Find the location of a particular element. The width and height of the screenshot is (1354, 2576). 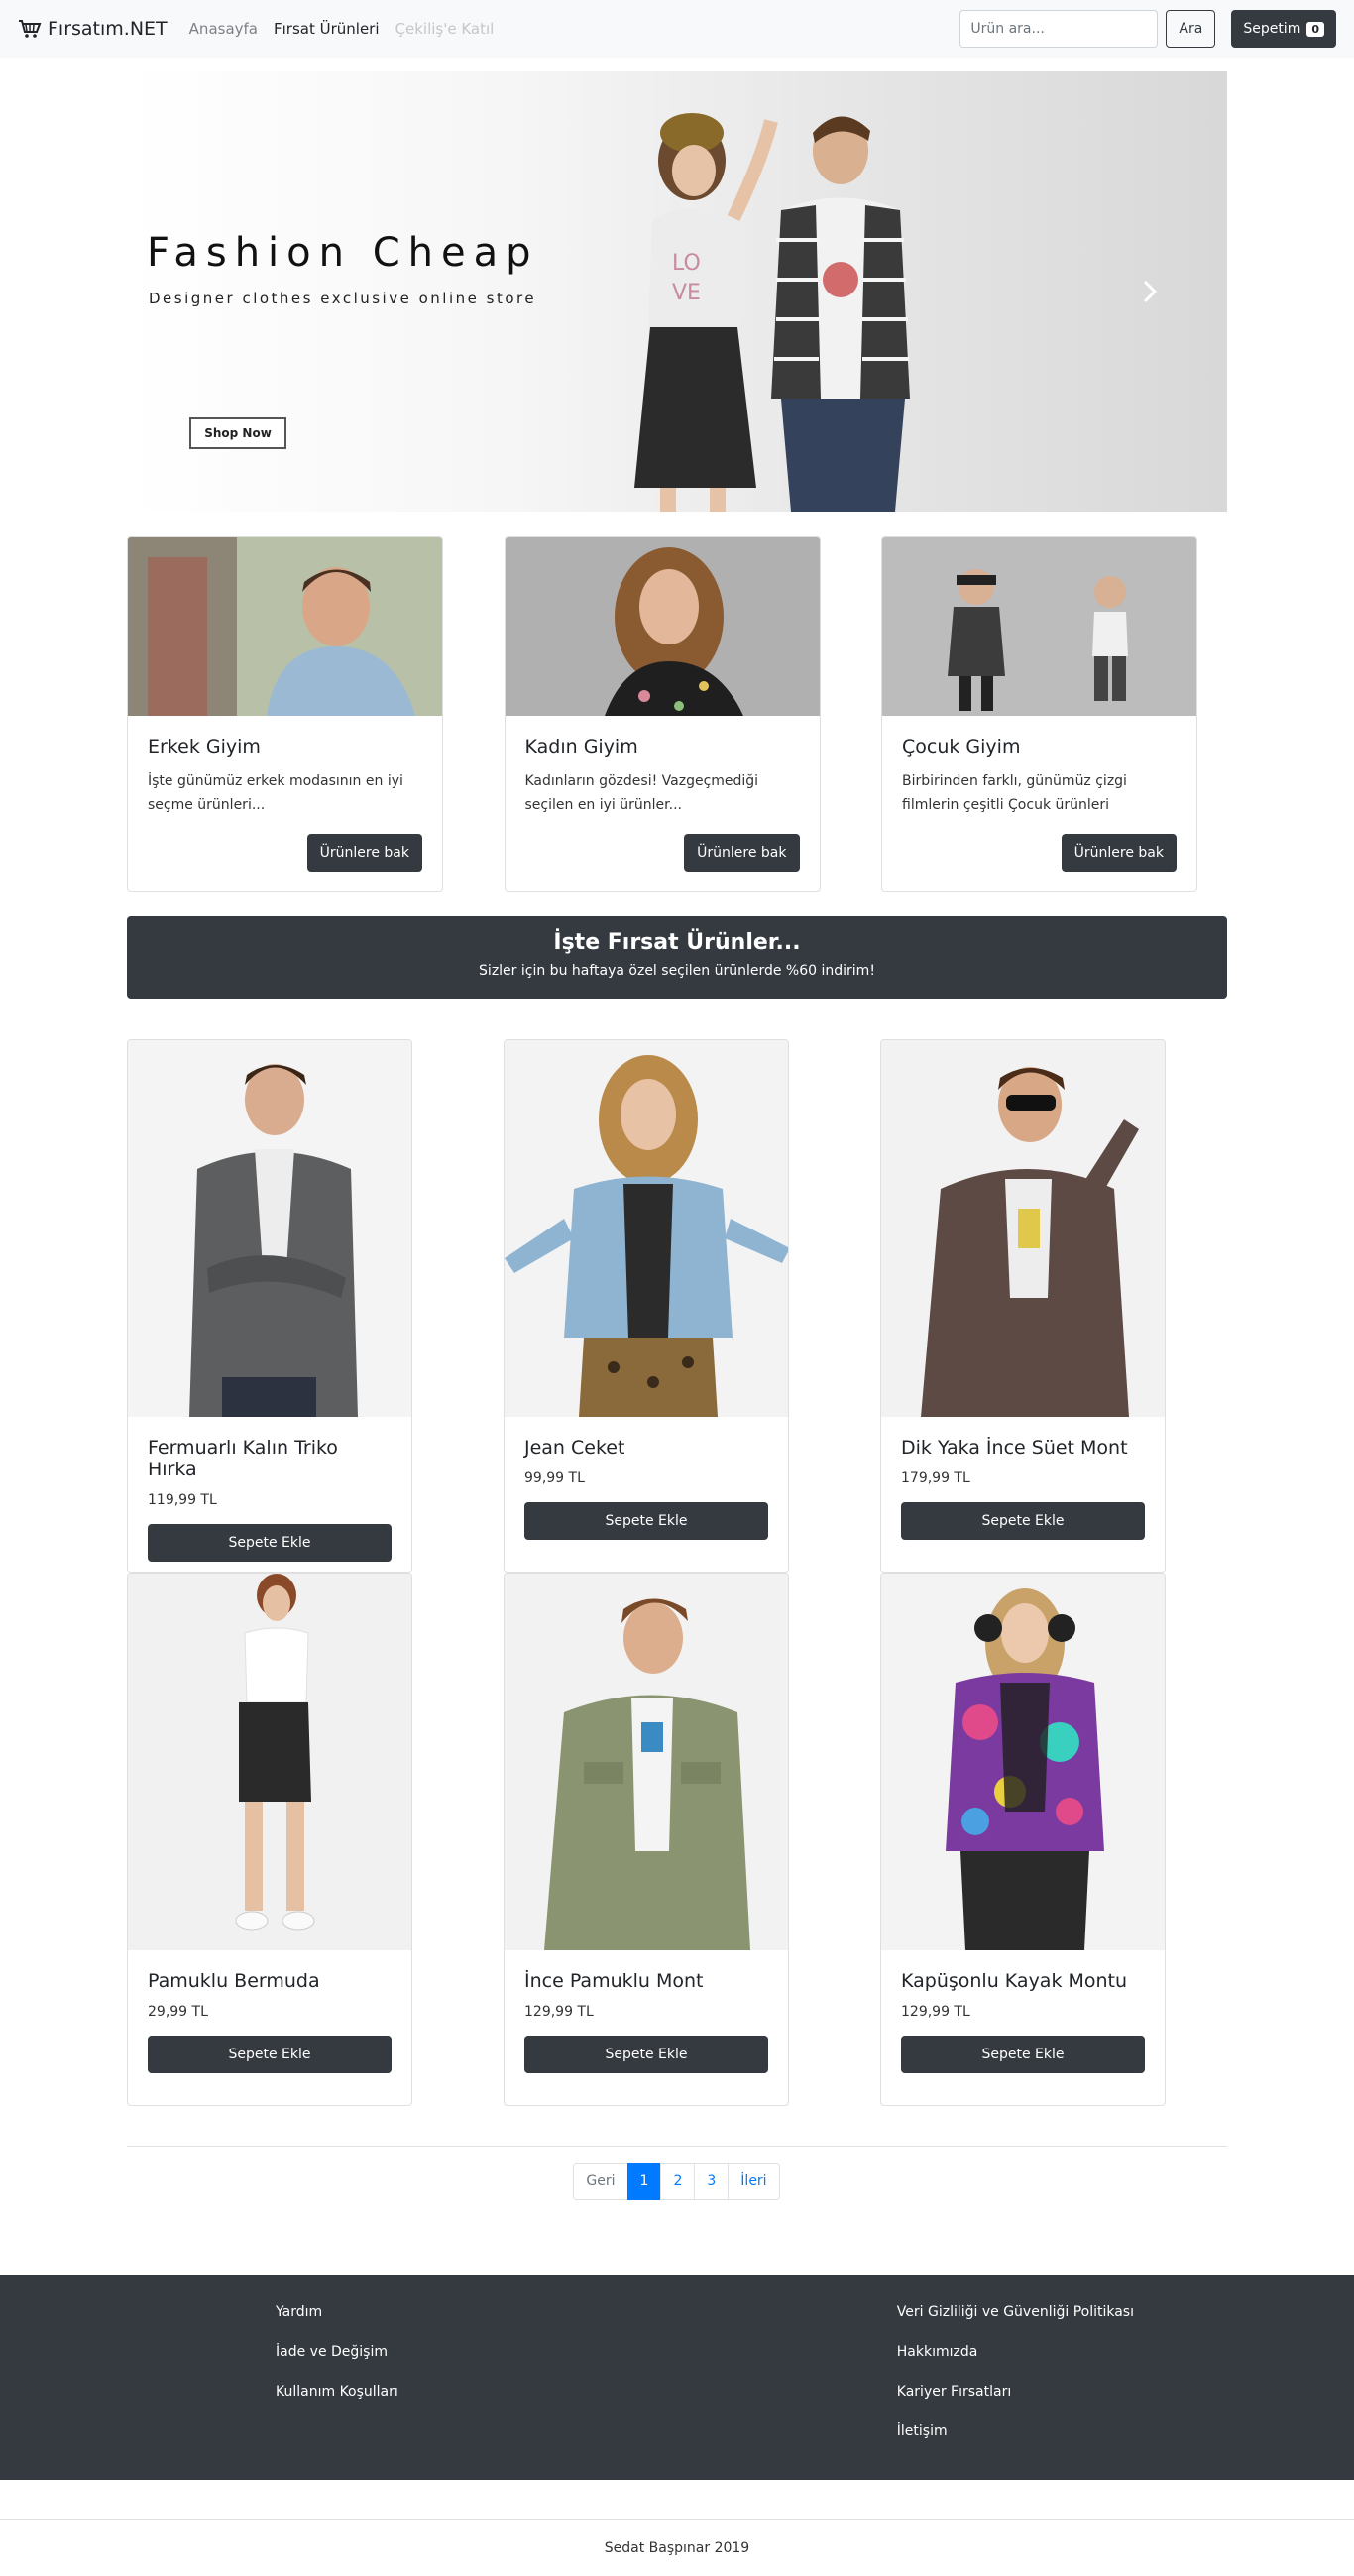

copyright-section: Sedat Başpınar 2019 is located at coordinates (677, 2547).